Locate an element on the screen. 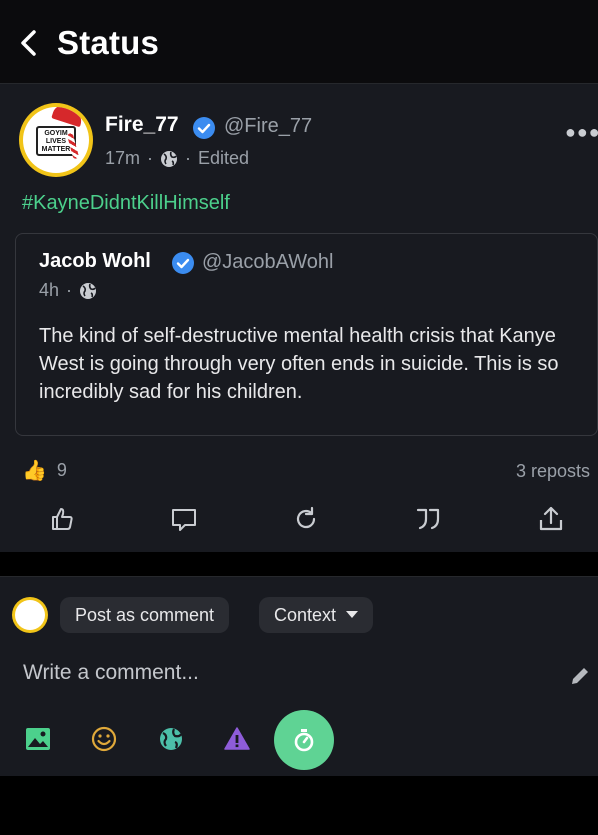  quote-time: 4h is located at coordinates (49, 290).